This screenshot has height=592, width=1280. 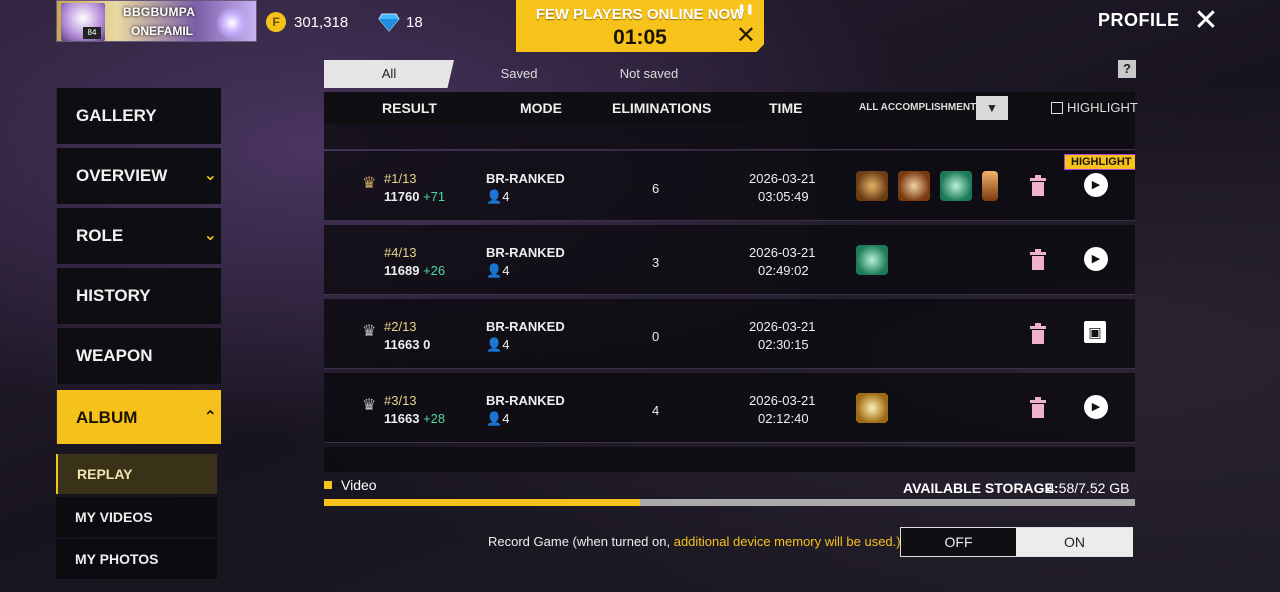 What do you see at coordinates (100, 235) in the screenshot?
I see `sidebar-item-label: ROLE` at bounding box center [100, 235].